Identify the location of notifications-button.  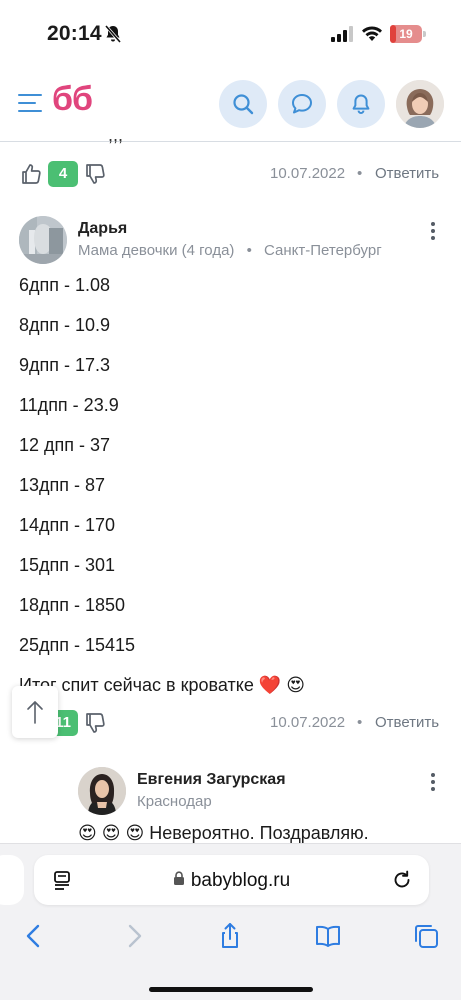
(361, 104).